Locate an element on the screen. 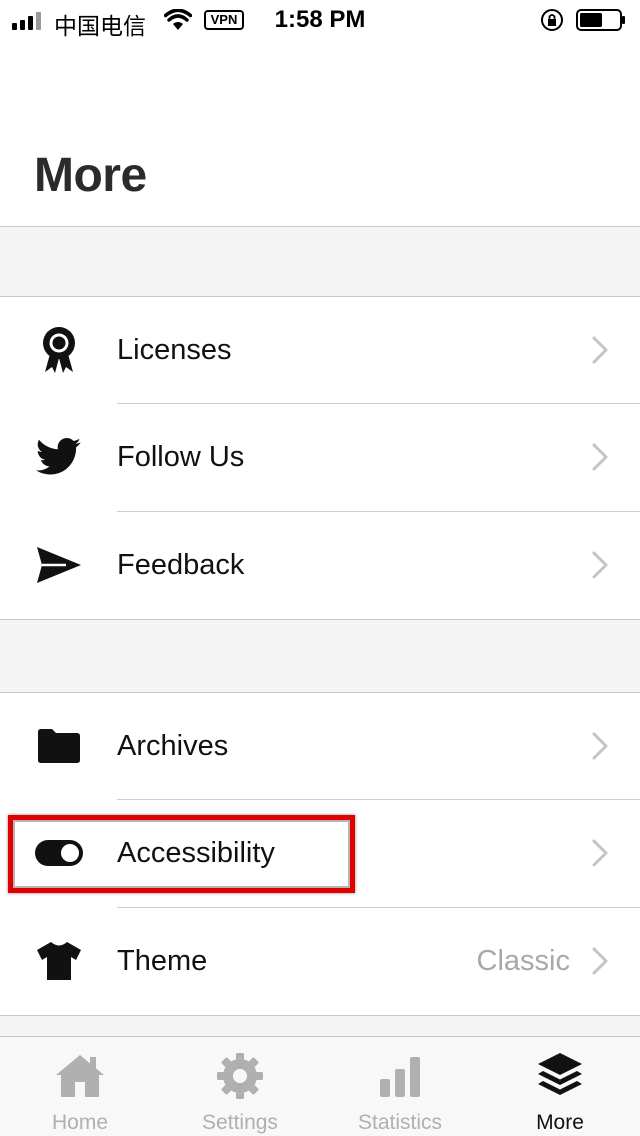 This screenshot has width=640, height=1136. tab-label: Statistics is located at coordinates (400, 1122).